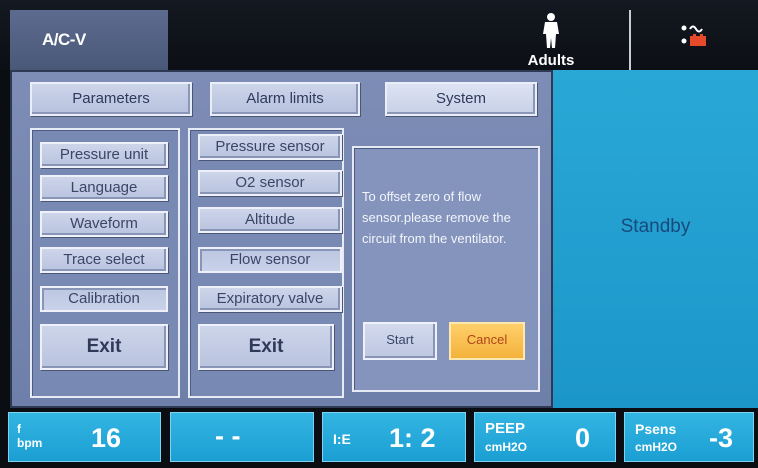 The height and width of the screenshot is (468, 758). Describe the element at coordinates (242, 437) in the screenshot. I see `param-blank: - -` at that location.